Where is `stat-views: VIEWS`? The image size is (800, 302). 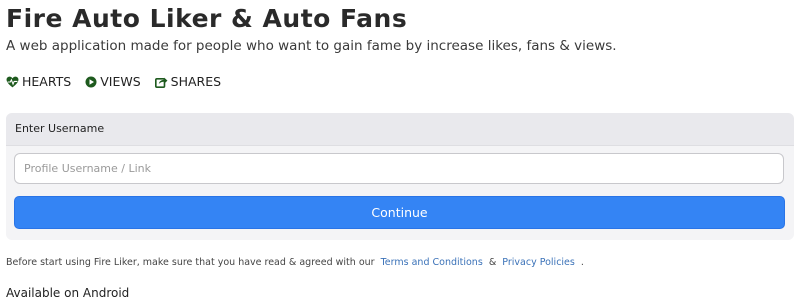
stat-views: VIEWS is located at coordinates (113, 81).